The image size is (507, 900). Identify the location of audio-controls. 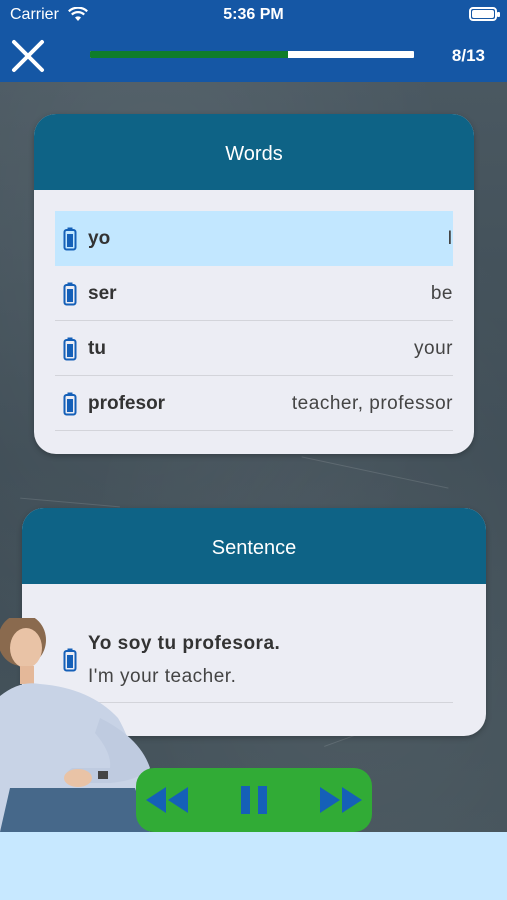
(254, 800).